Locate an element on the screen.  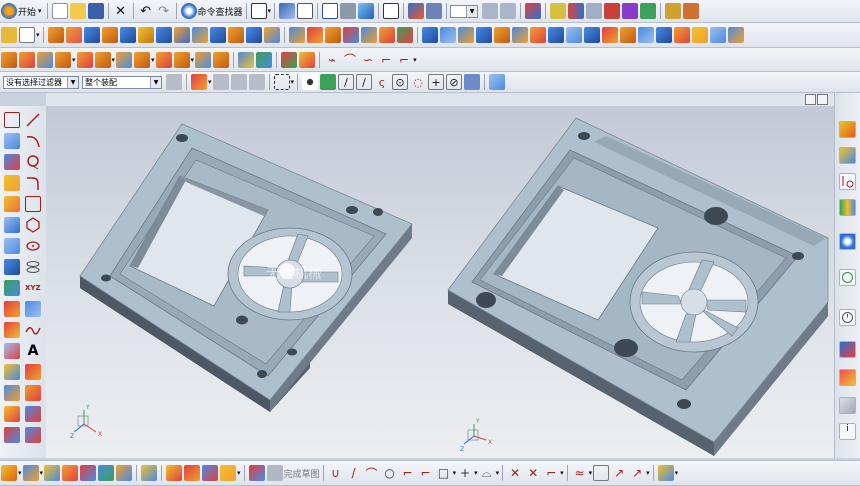
mirror-icon is located at coordinates (386, 35).